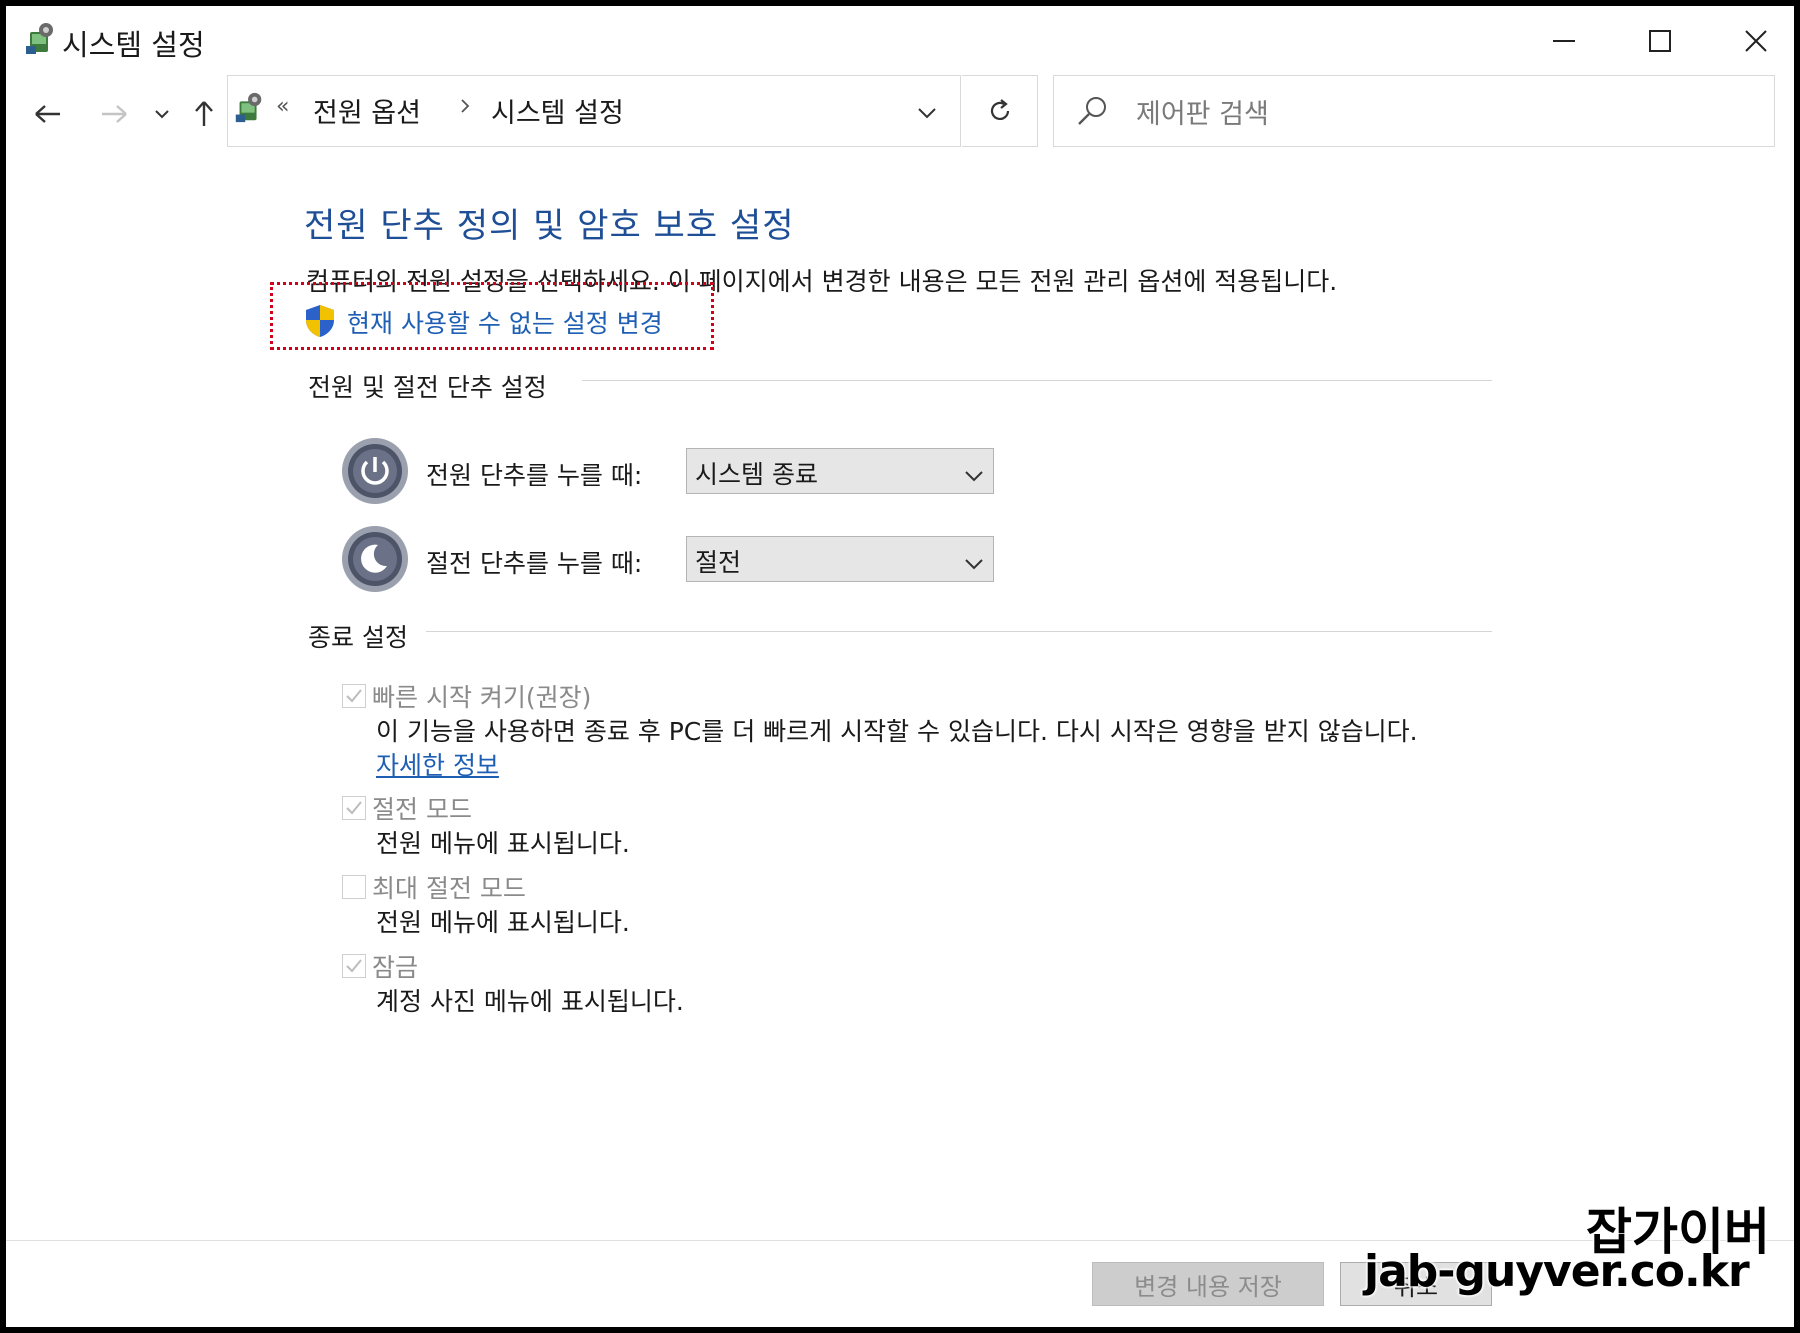  I want to click on lock-checkbox, so click(354, 966).